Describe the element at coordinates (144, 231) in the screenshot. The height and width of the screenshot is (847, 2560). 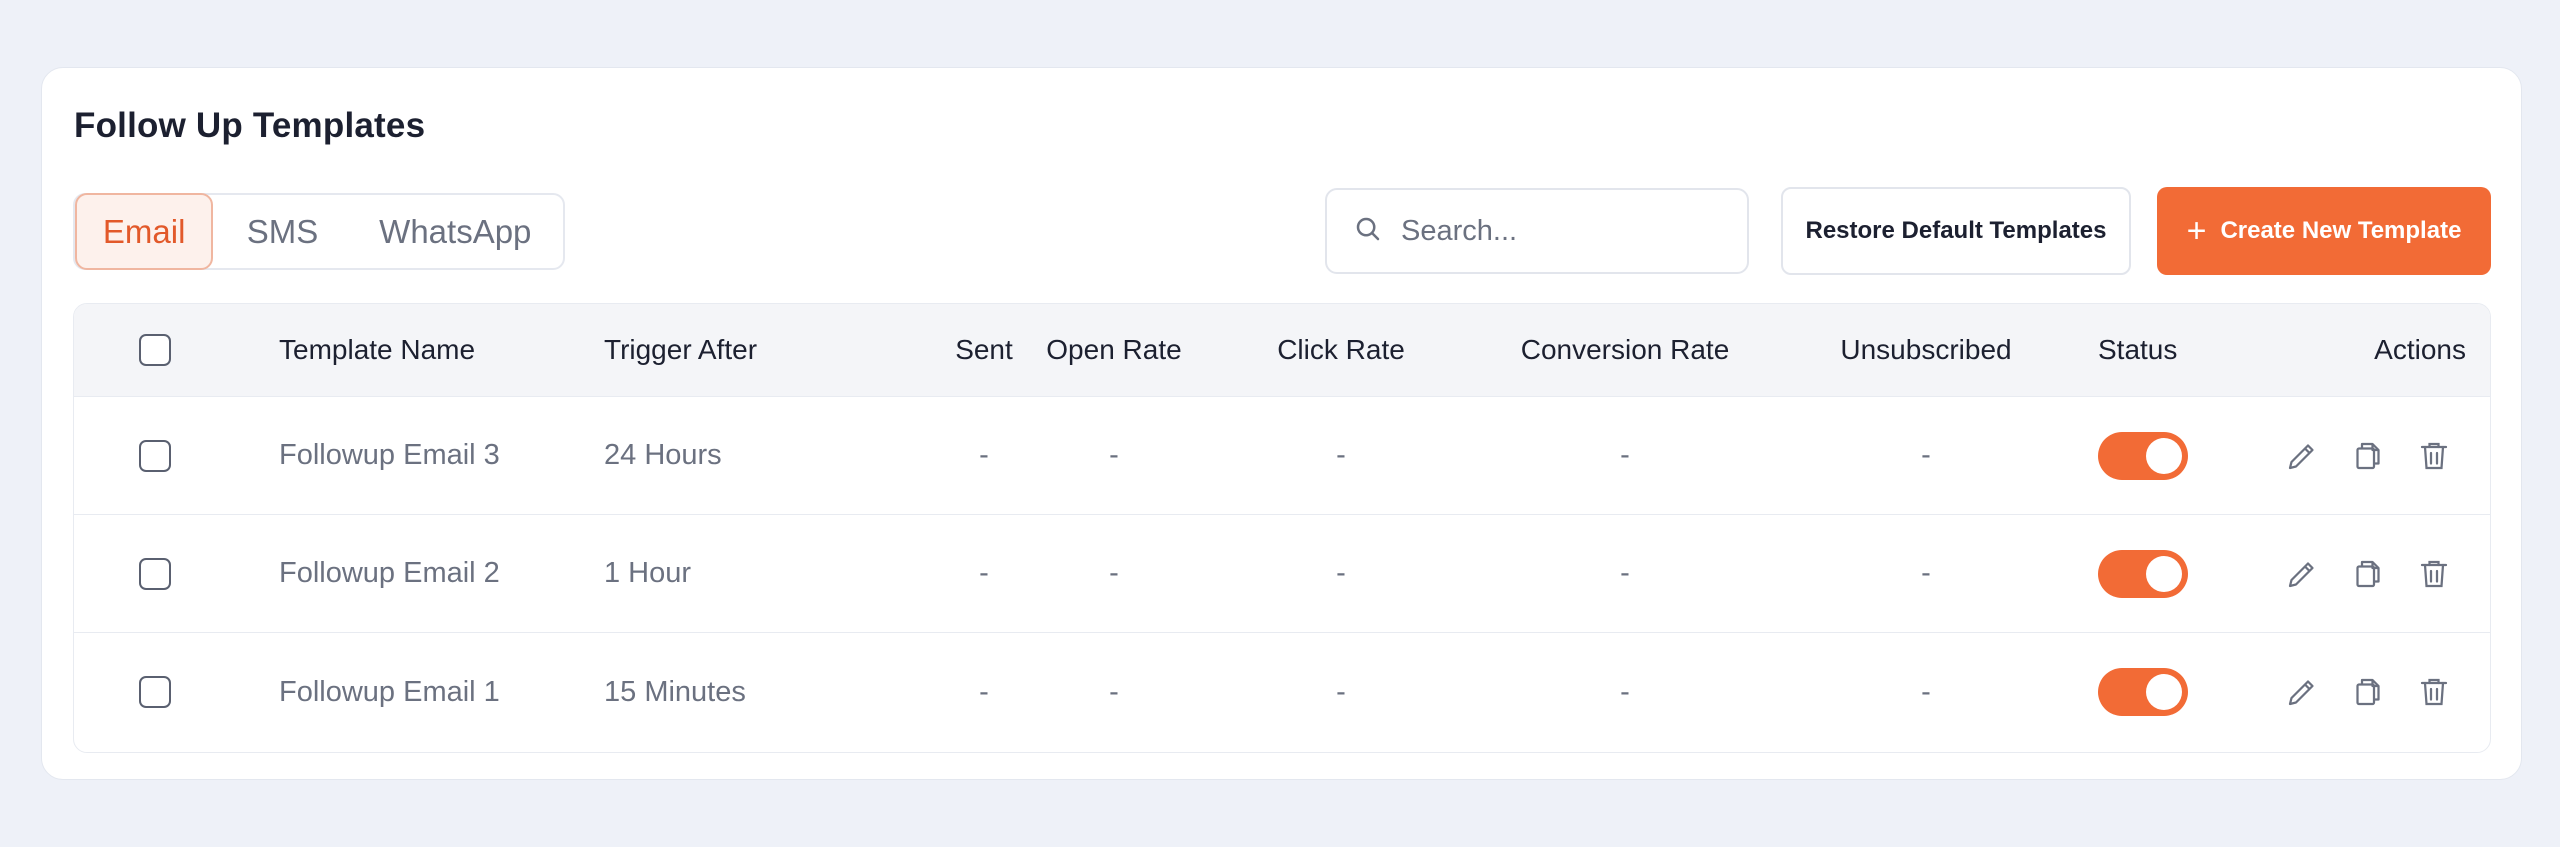
I see `tab-email: Email` at that location.